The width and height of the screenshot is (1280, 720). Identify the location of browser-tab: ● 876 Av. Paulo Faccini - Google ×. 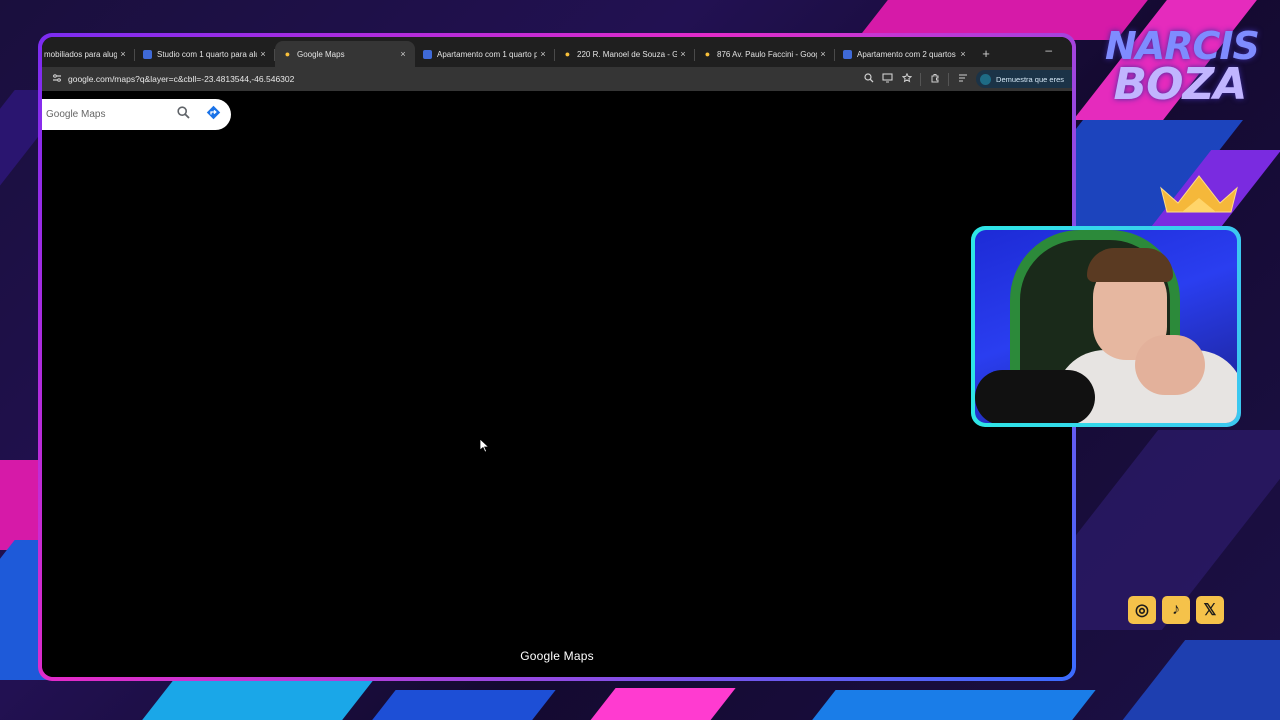
(765, 54).